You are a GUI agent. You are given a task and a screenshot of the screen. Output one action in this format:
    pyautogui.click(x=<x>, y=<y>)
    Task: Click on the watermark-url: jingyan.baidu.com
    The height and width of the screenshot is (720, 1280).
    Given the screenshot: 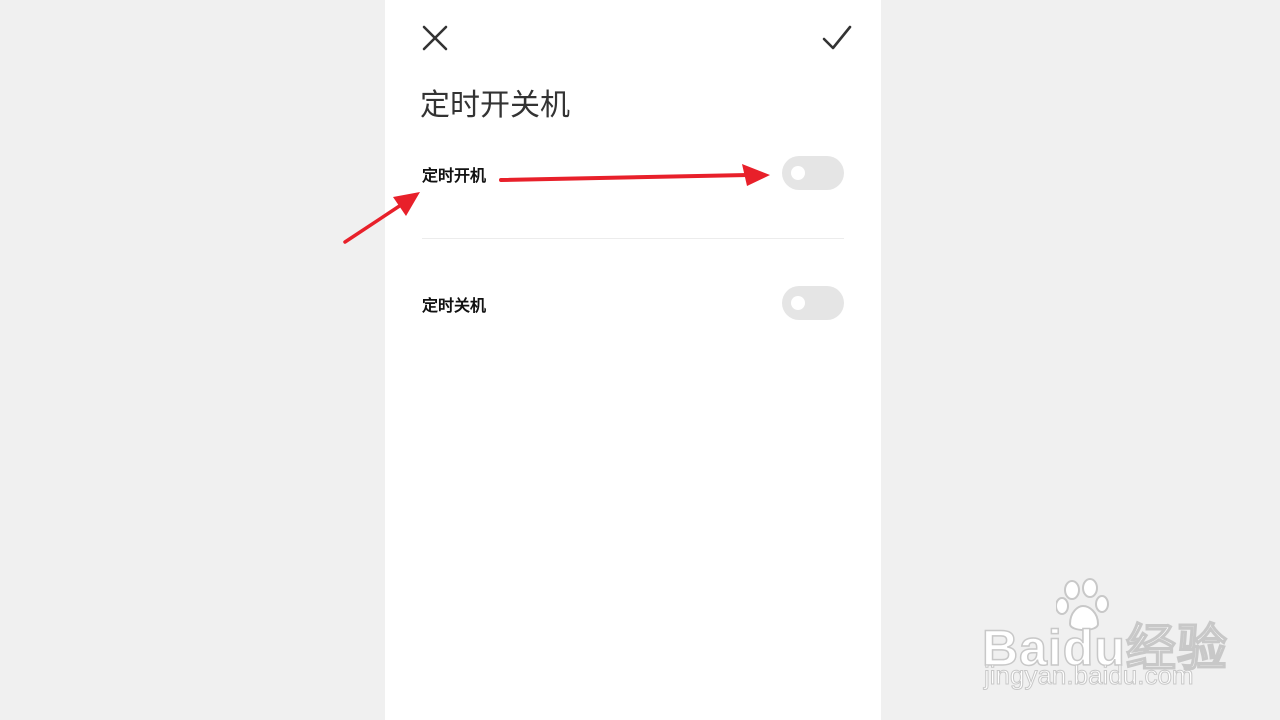 What is the action you would take?
    pyautogui.click(x=1089, y=675)
    